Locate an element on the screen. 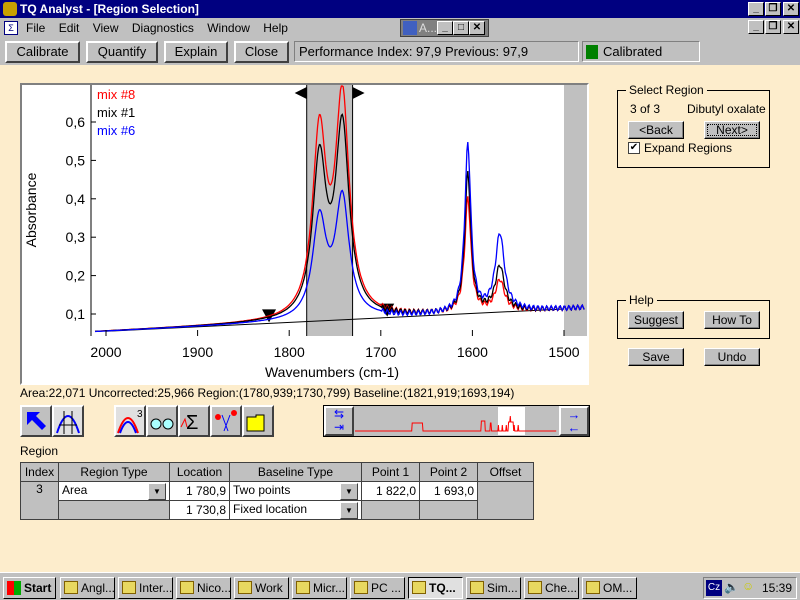 This screenshot has width=800, height=600. language-indicator: Cz is located at coordinates (714, 588).